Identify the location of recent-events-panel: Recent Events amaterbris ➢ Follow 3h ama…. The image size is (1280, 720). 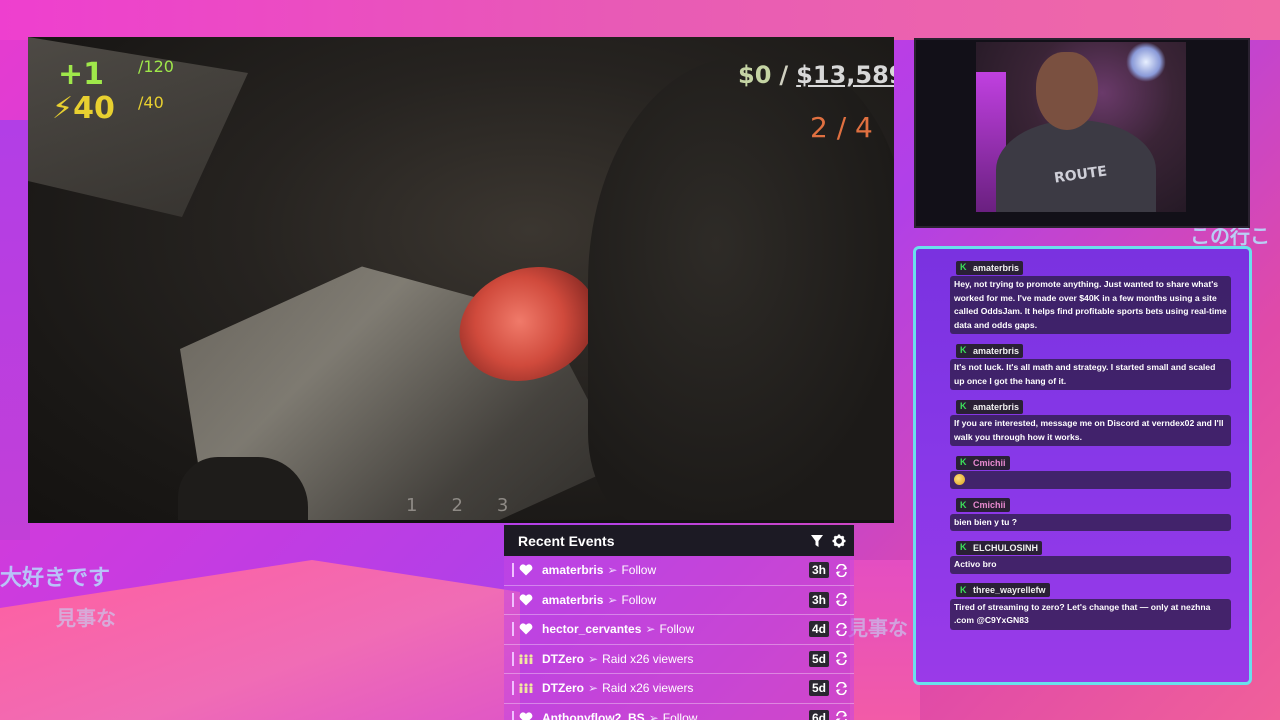
(679, 622).